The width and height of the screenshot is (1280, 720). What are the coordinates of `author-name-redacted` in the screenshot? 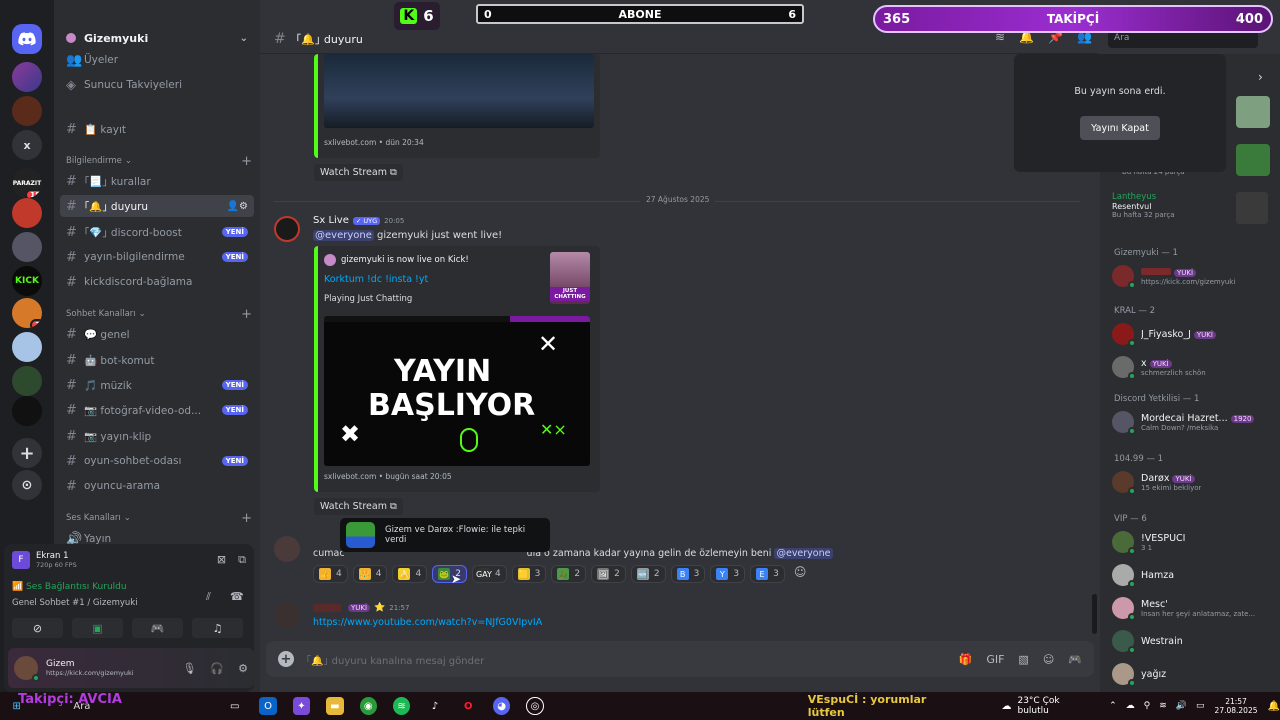 It's located at (327, 608).